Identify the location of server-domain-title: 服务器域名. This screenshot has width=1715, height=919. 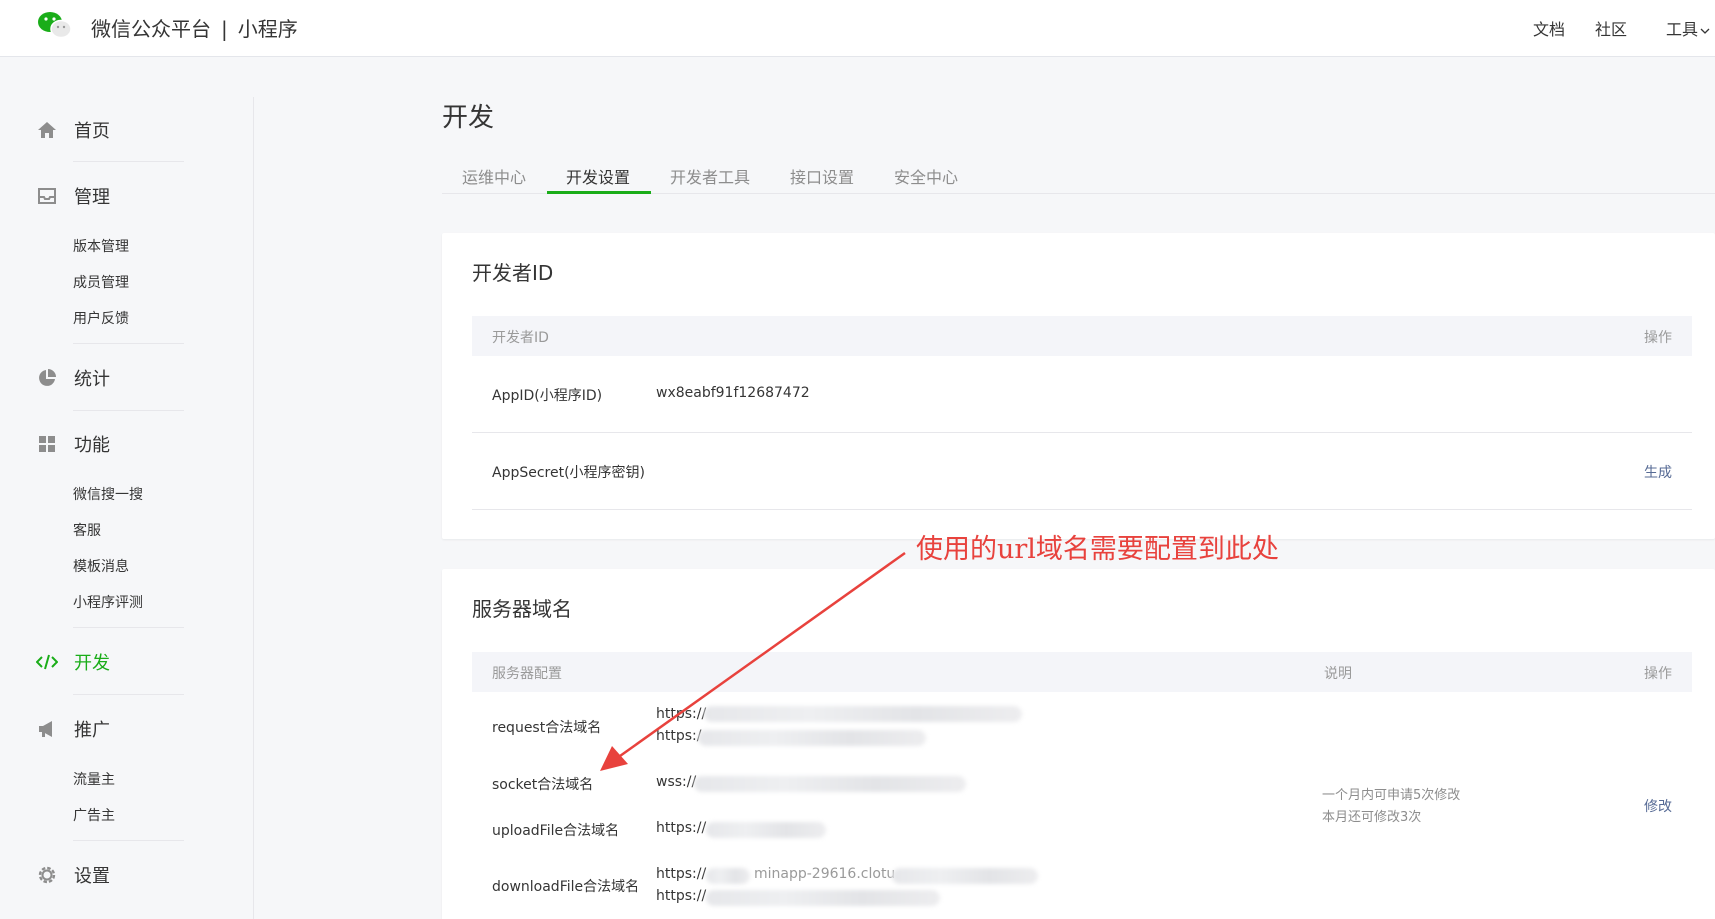
(522, 609).